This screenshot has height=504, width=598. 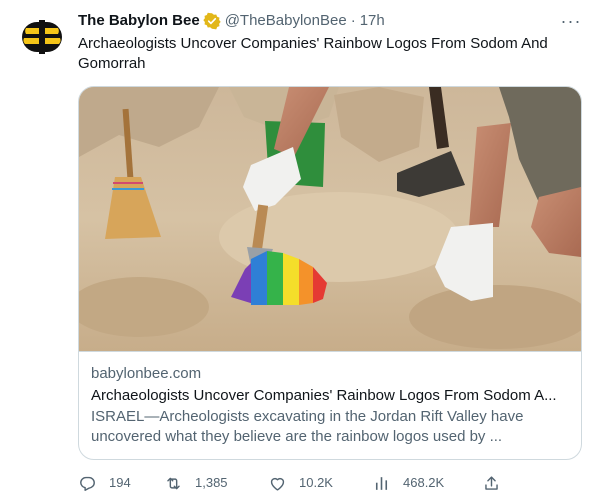 I want to click on views-chart-icon, so click(x=381, y=483).